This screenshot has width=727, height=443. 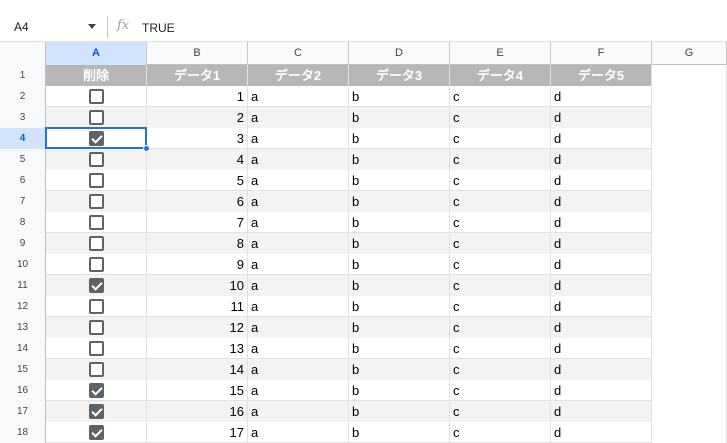 What do you see at coordinates (23, 222) in the screenshot?
I see `row-header: 8` at bounding box center [23, 222].